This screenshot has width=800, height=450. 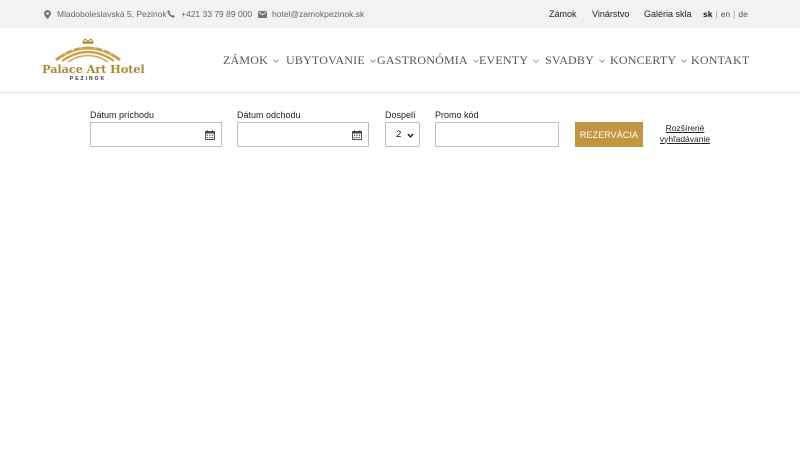 I want to click on lang-de: de, so click(x=742, y=14).